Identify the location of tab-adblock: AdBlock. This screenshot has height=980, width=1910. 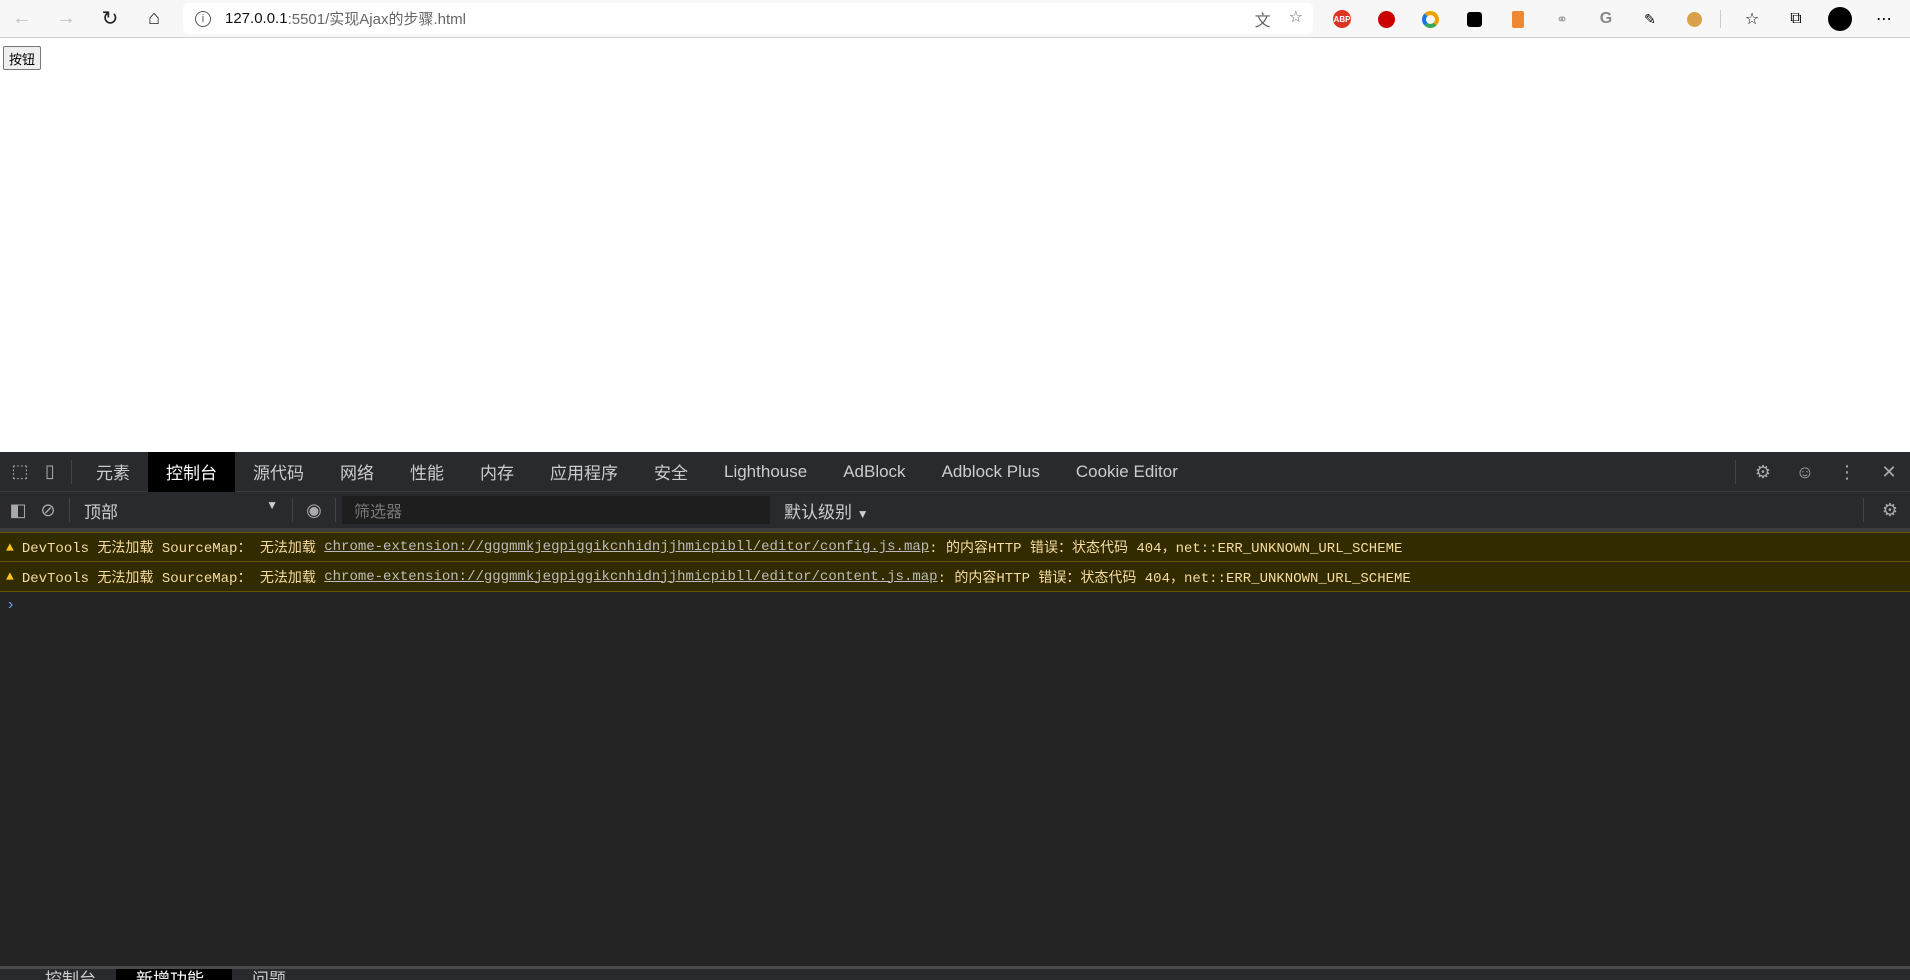
(874, 472).